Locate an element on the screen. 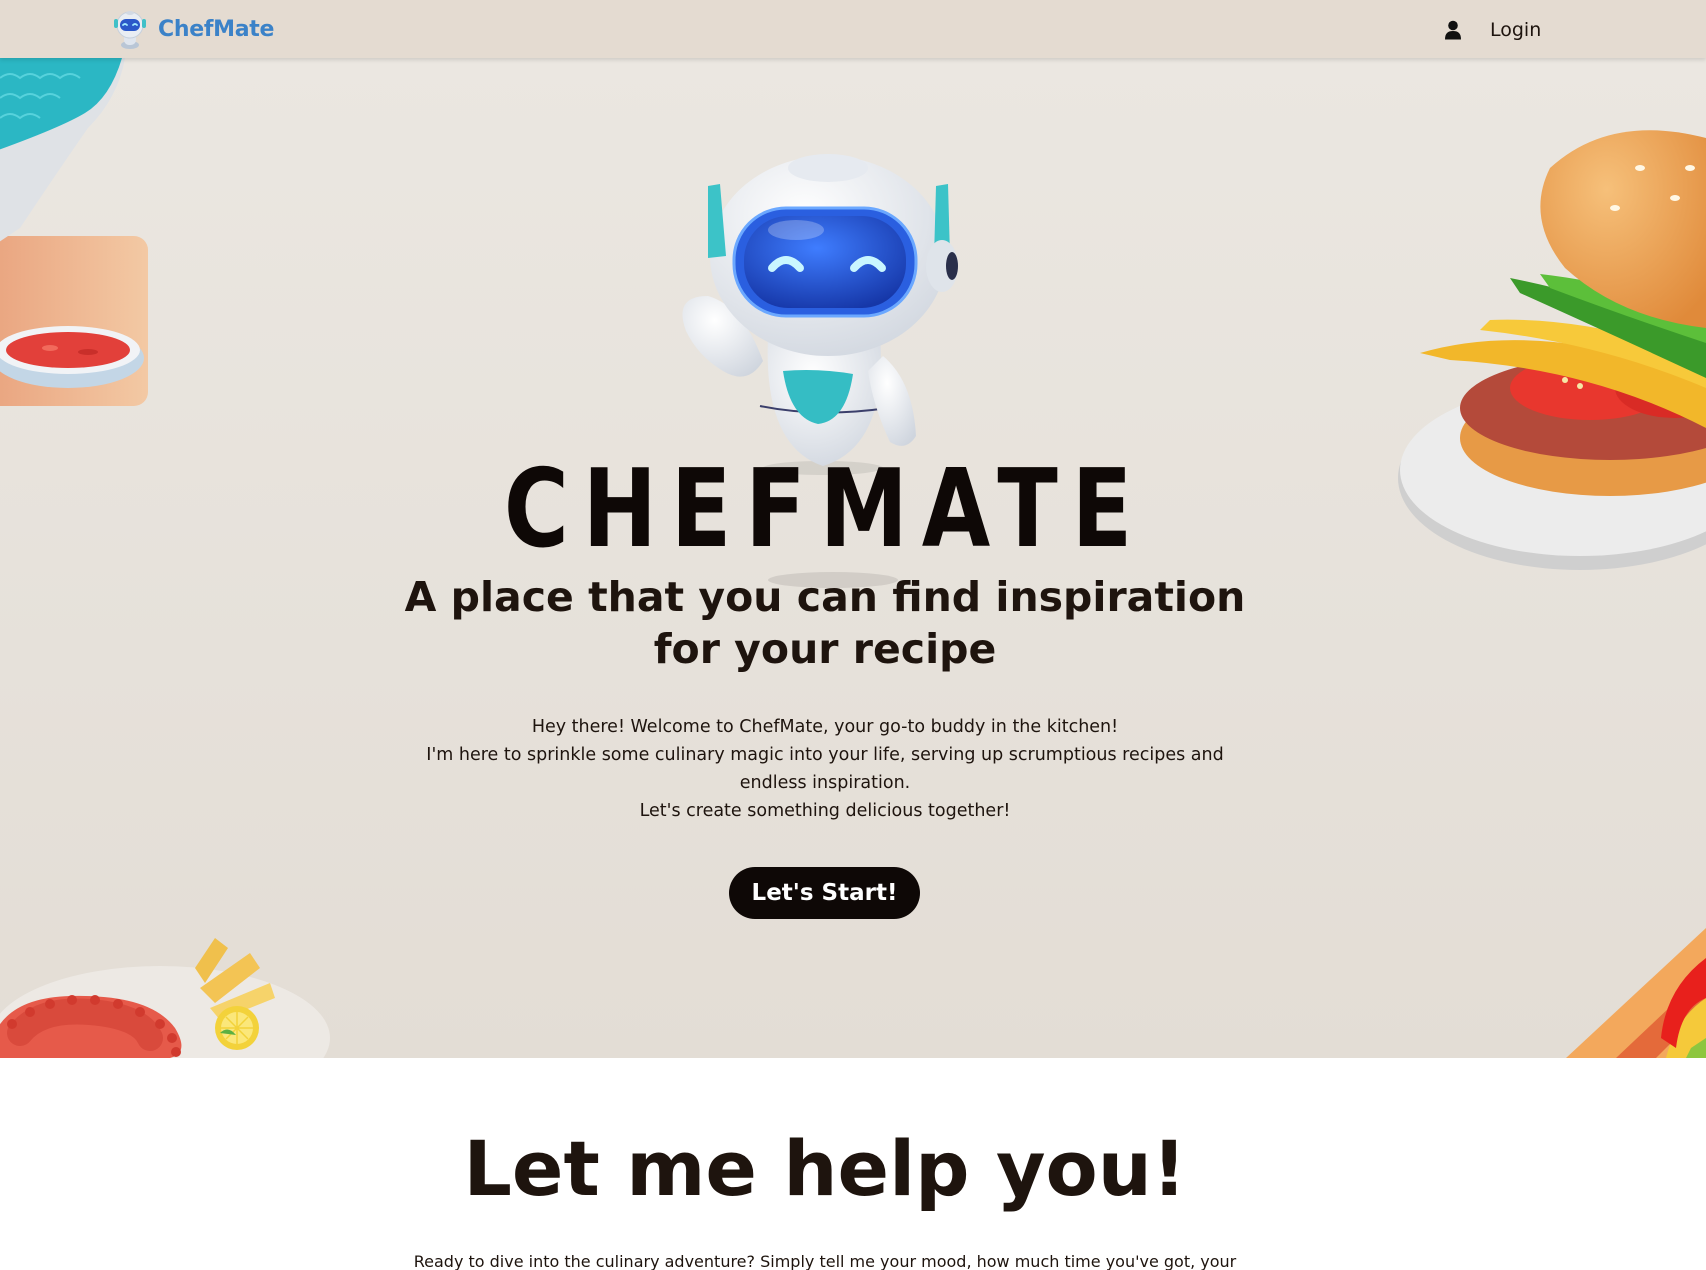 This screenshot has height=1270, width=1706. login-label: Login is located at coordinates (1516, 30).